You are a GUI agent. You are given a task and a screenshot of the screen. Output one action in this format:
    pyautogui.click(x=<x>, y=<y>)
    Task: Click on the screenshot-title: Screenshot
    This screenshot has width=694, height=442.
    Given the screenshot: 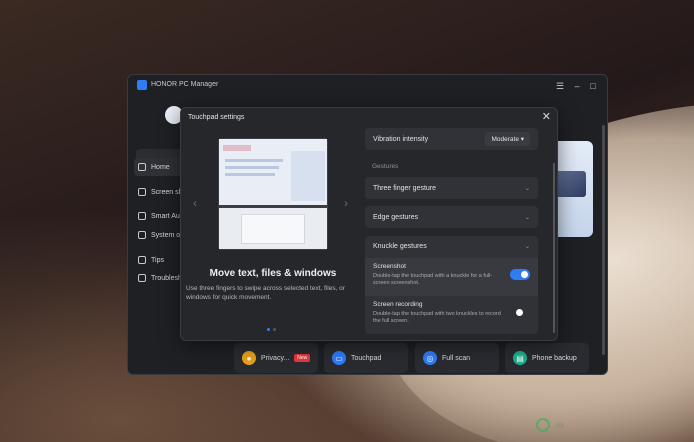 What is the action you would take?
    pyautogui.click(x=389, y=266)
    